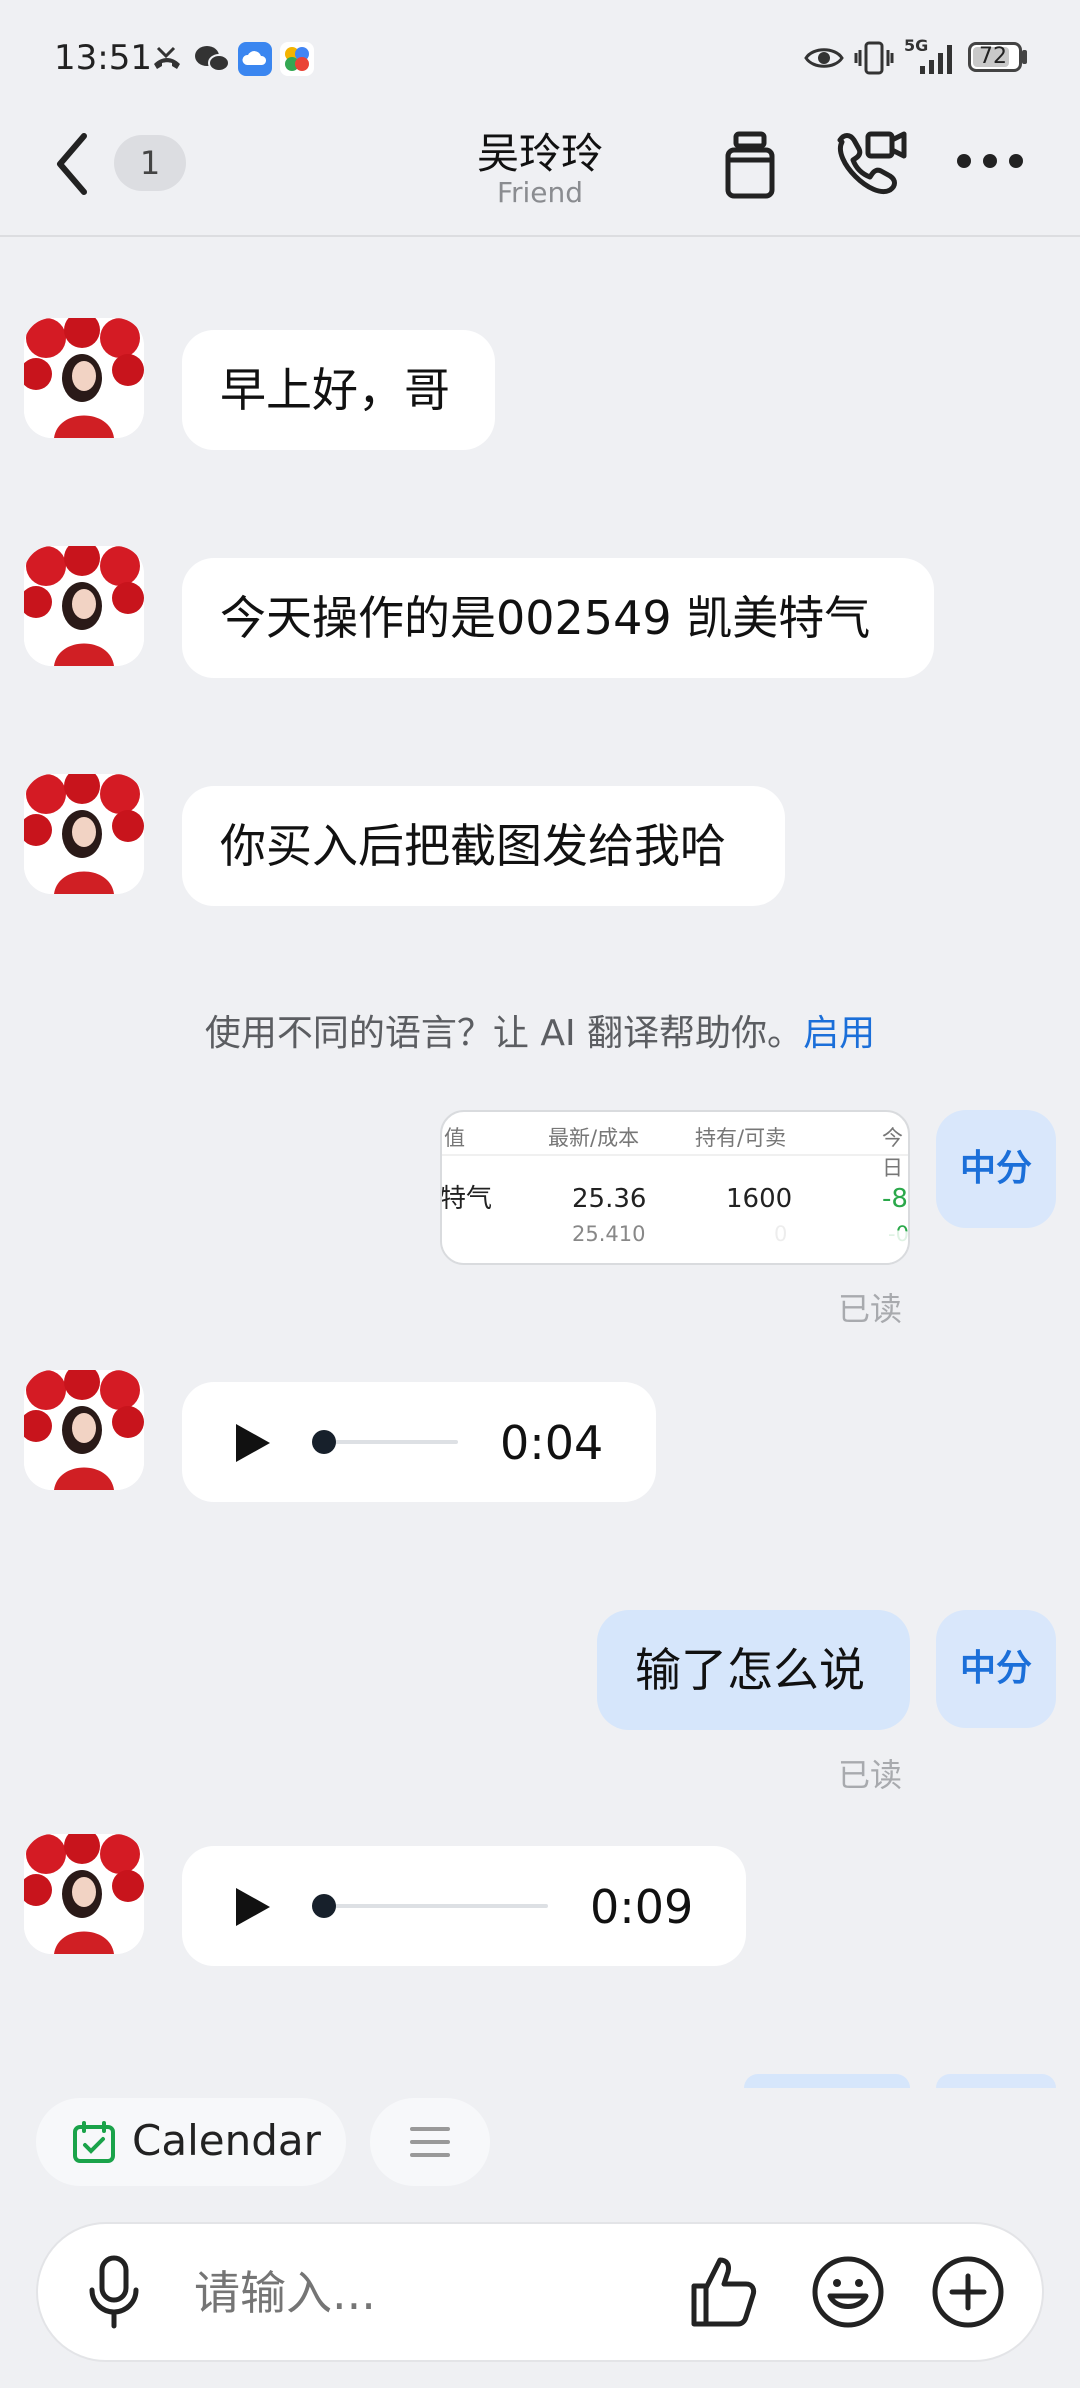 This screenshot has height=2388, width=1080. I want to click on my-message-bubble: 输了怎么说, so click(753, 1670).